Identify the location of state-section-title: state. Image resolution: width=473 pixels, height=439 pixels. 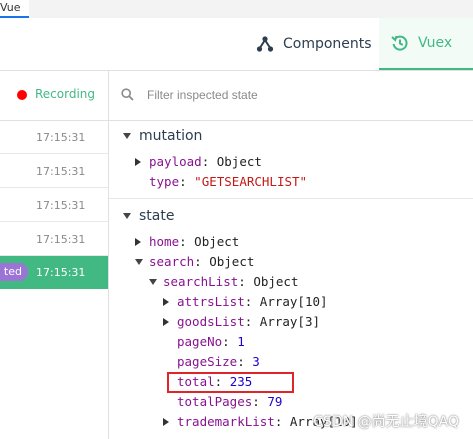
(157, 216).